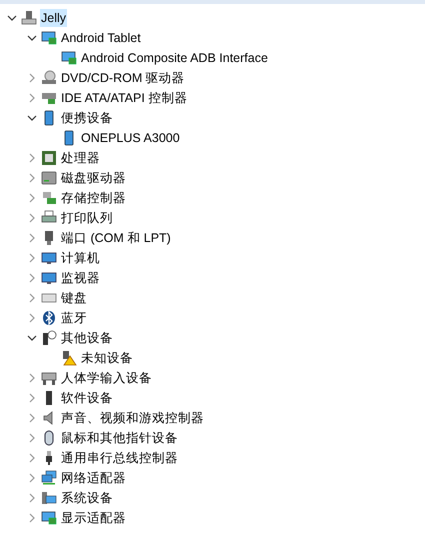 The height and width of the screenshot is (555, 425). What do you see at coordinates (49, 478) in the screenshot?
I see `network-icon` at bounding box center [49, 478].